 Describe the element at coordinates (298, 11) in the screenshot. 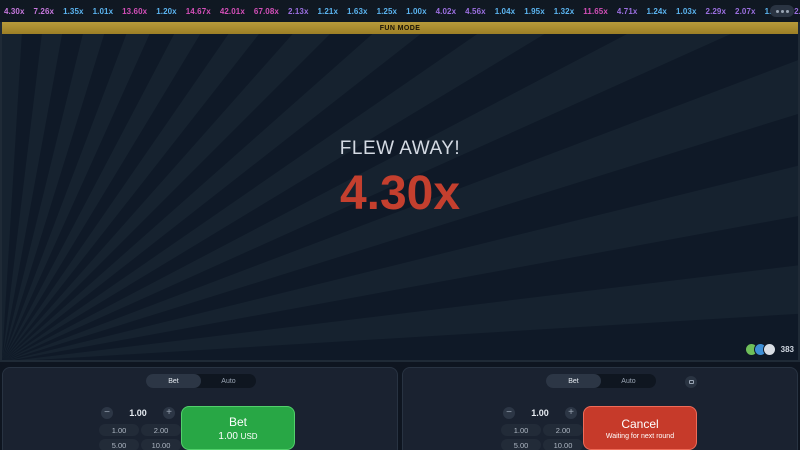

I see `history-multiplier: 2.13x` at that location.